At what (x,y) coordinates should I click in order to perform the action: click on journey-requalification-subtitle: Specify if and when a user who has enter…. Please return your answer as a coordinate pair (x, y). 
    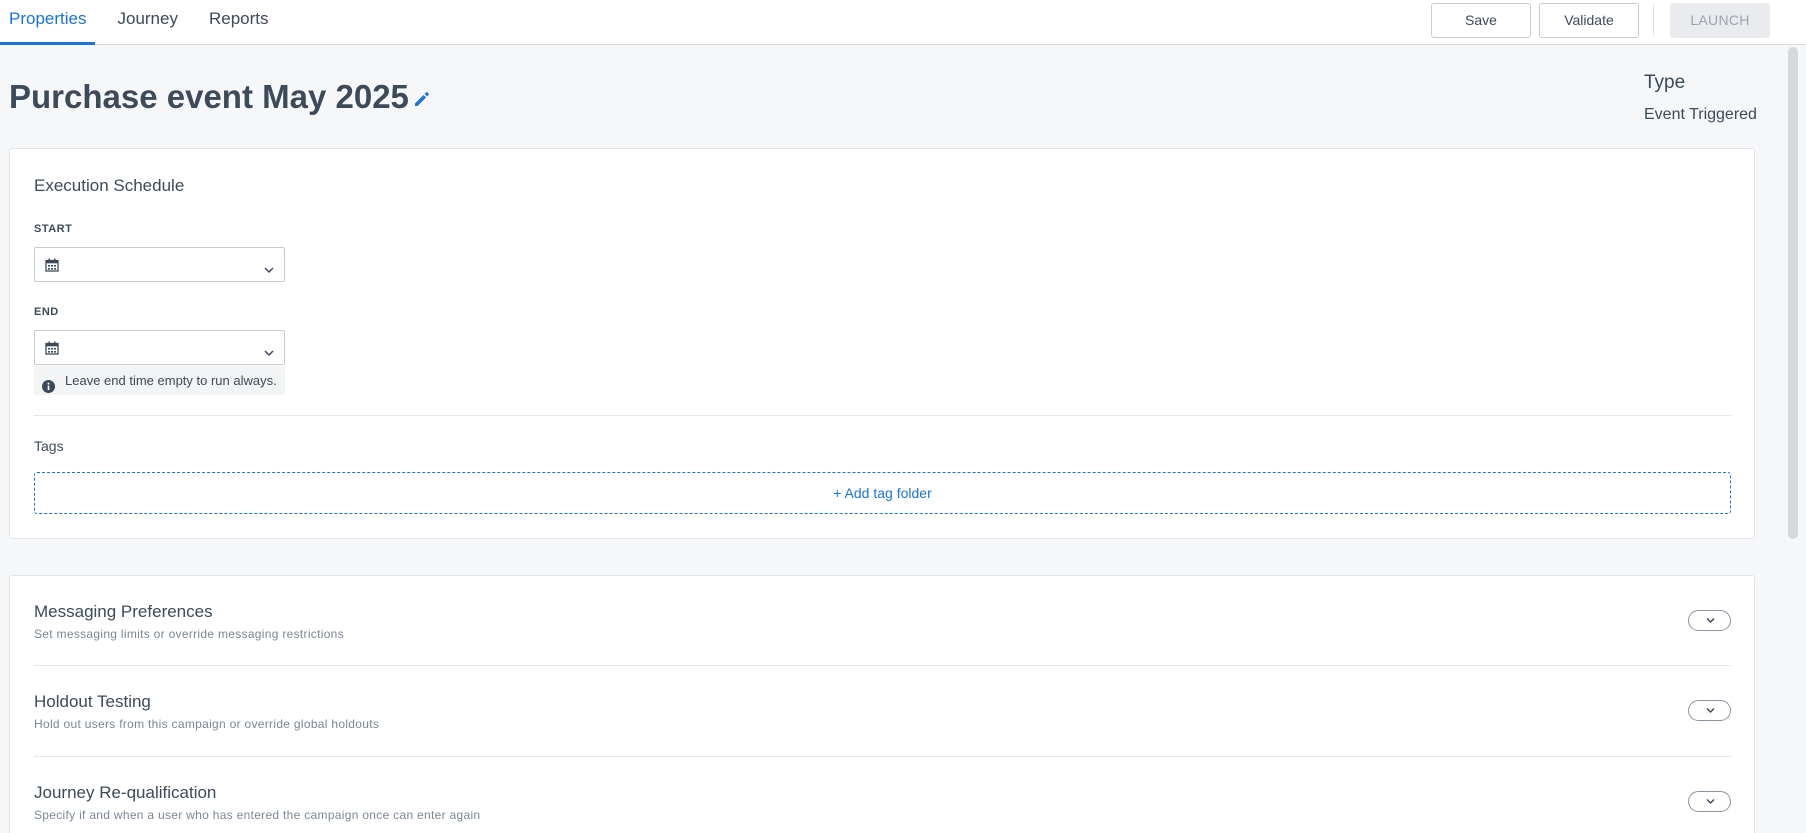
    Looking at the image, I should click on (257, 815).